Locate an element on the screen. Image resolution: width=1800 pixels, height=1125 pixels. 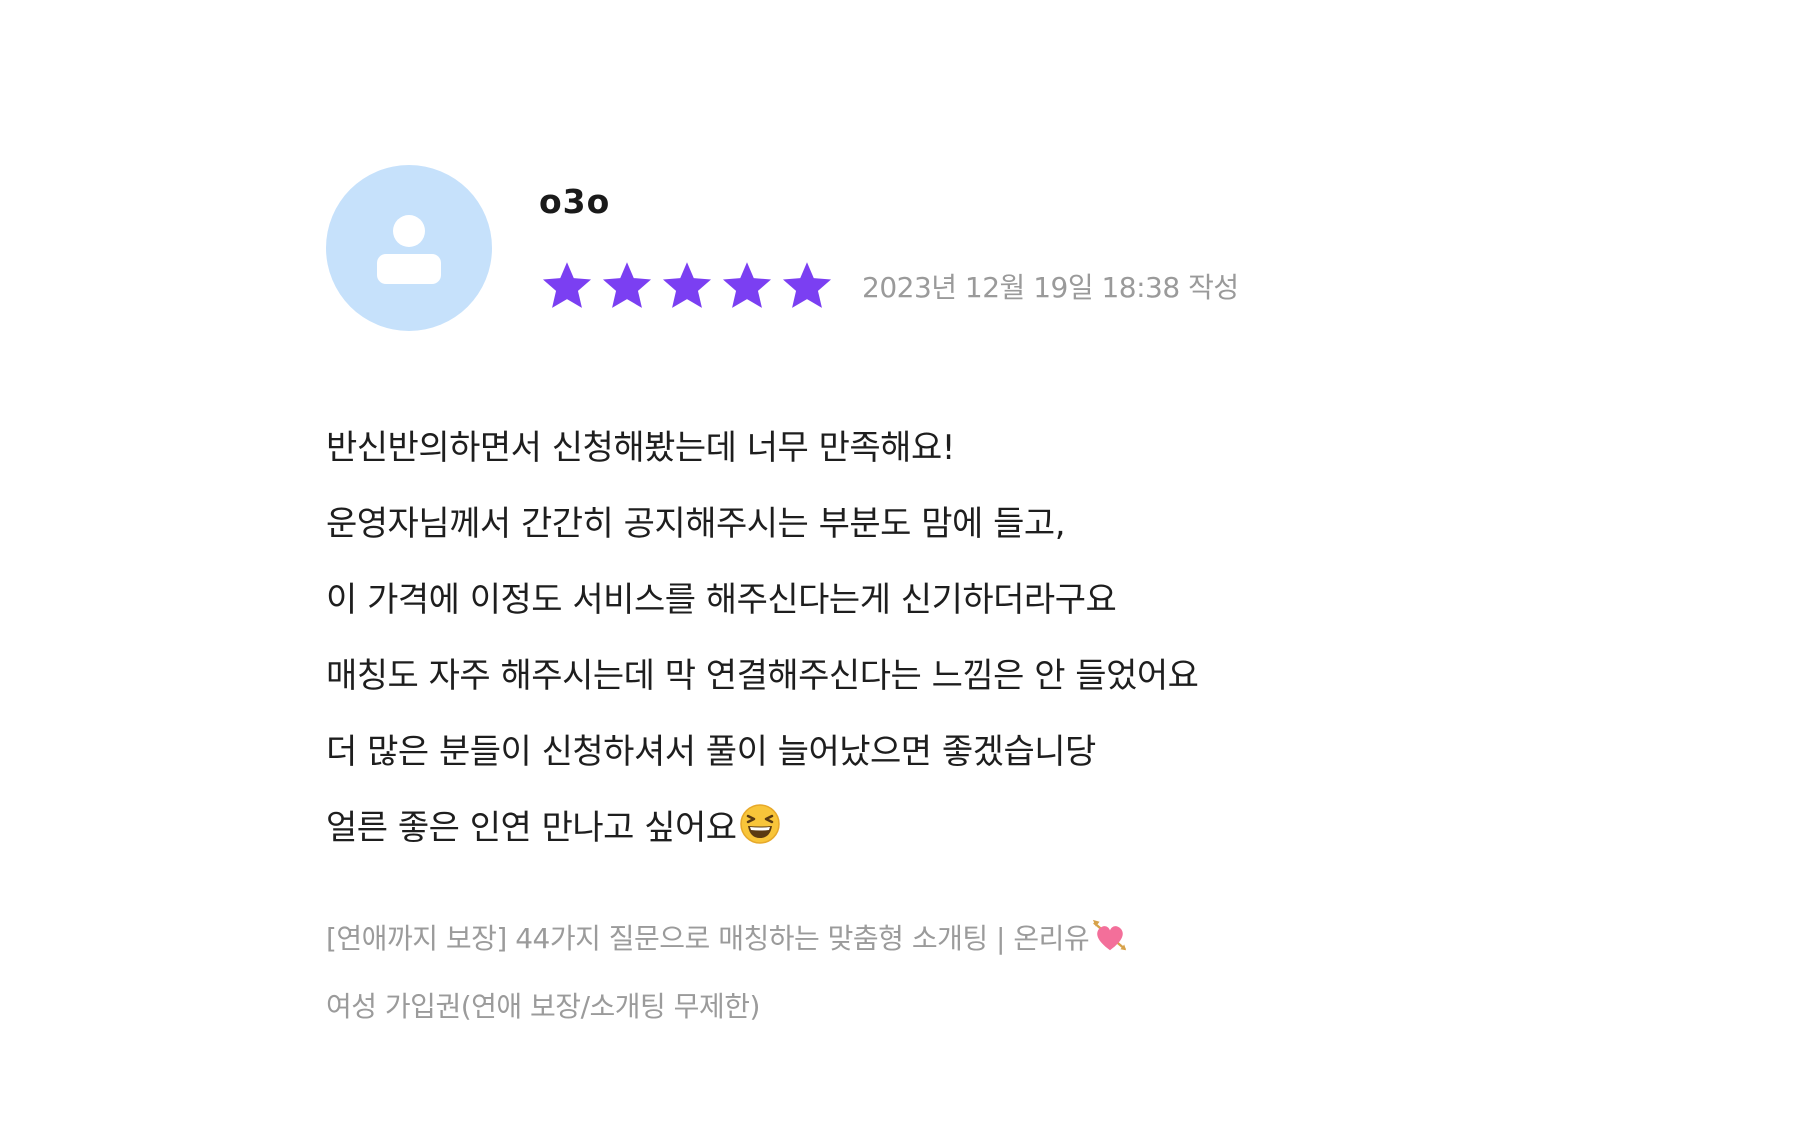
product-title: [연애까지 보장] 44가지 질문으로 매칭하는 맞춤형 소개팅 | 온리유 is located at coordinates (901, 939).